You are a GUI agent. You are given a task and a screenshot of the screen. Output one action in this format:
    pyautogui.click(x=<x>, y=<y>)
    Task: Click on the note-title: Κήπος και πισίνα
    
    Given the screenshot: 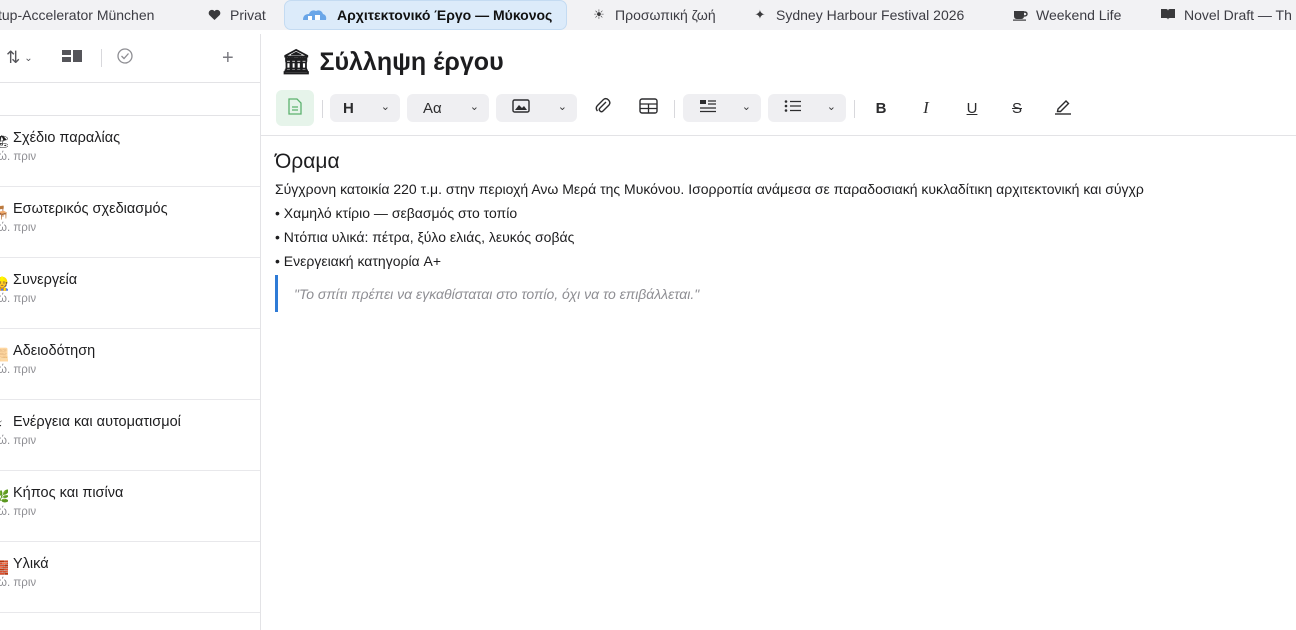 What is the action you would take?
    pyautogui.click(x=68, y=493)
    